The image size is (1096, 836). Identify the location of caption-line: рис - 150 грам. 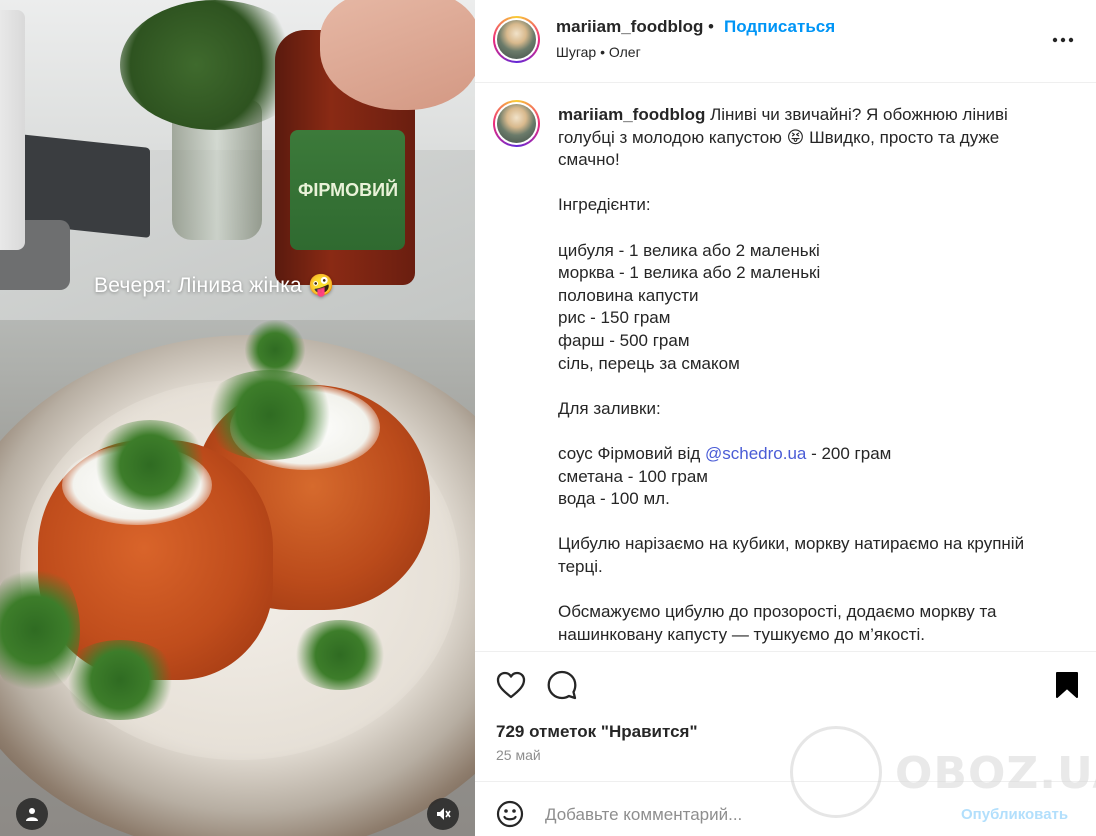
(614, 318).